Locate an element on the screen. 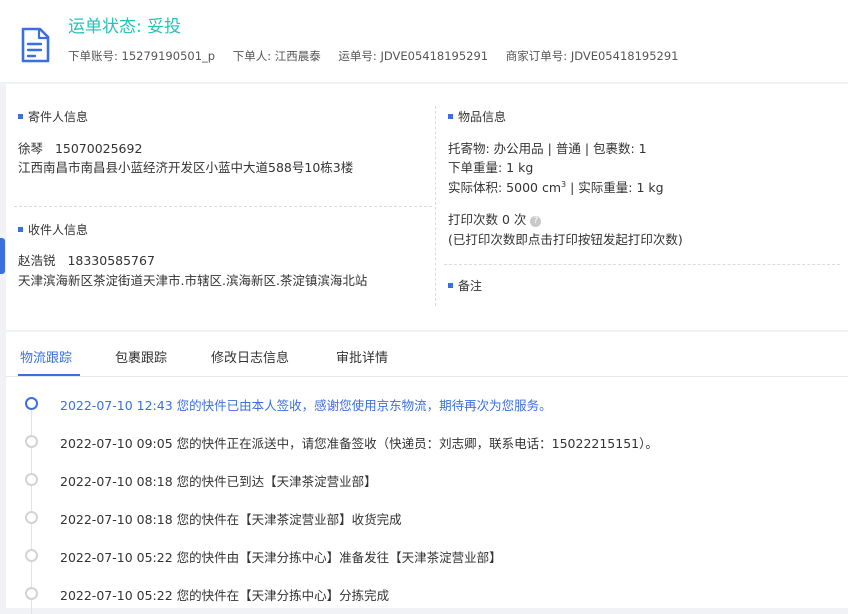 This screenshot has height=614, width=848. merchant-order-item: 商家订单号: JDVE05418195291 is located at coordinates (592, 56).